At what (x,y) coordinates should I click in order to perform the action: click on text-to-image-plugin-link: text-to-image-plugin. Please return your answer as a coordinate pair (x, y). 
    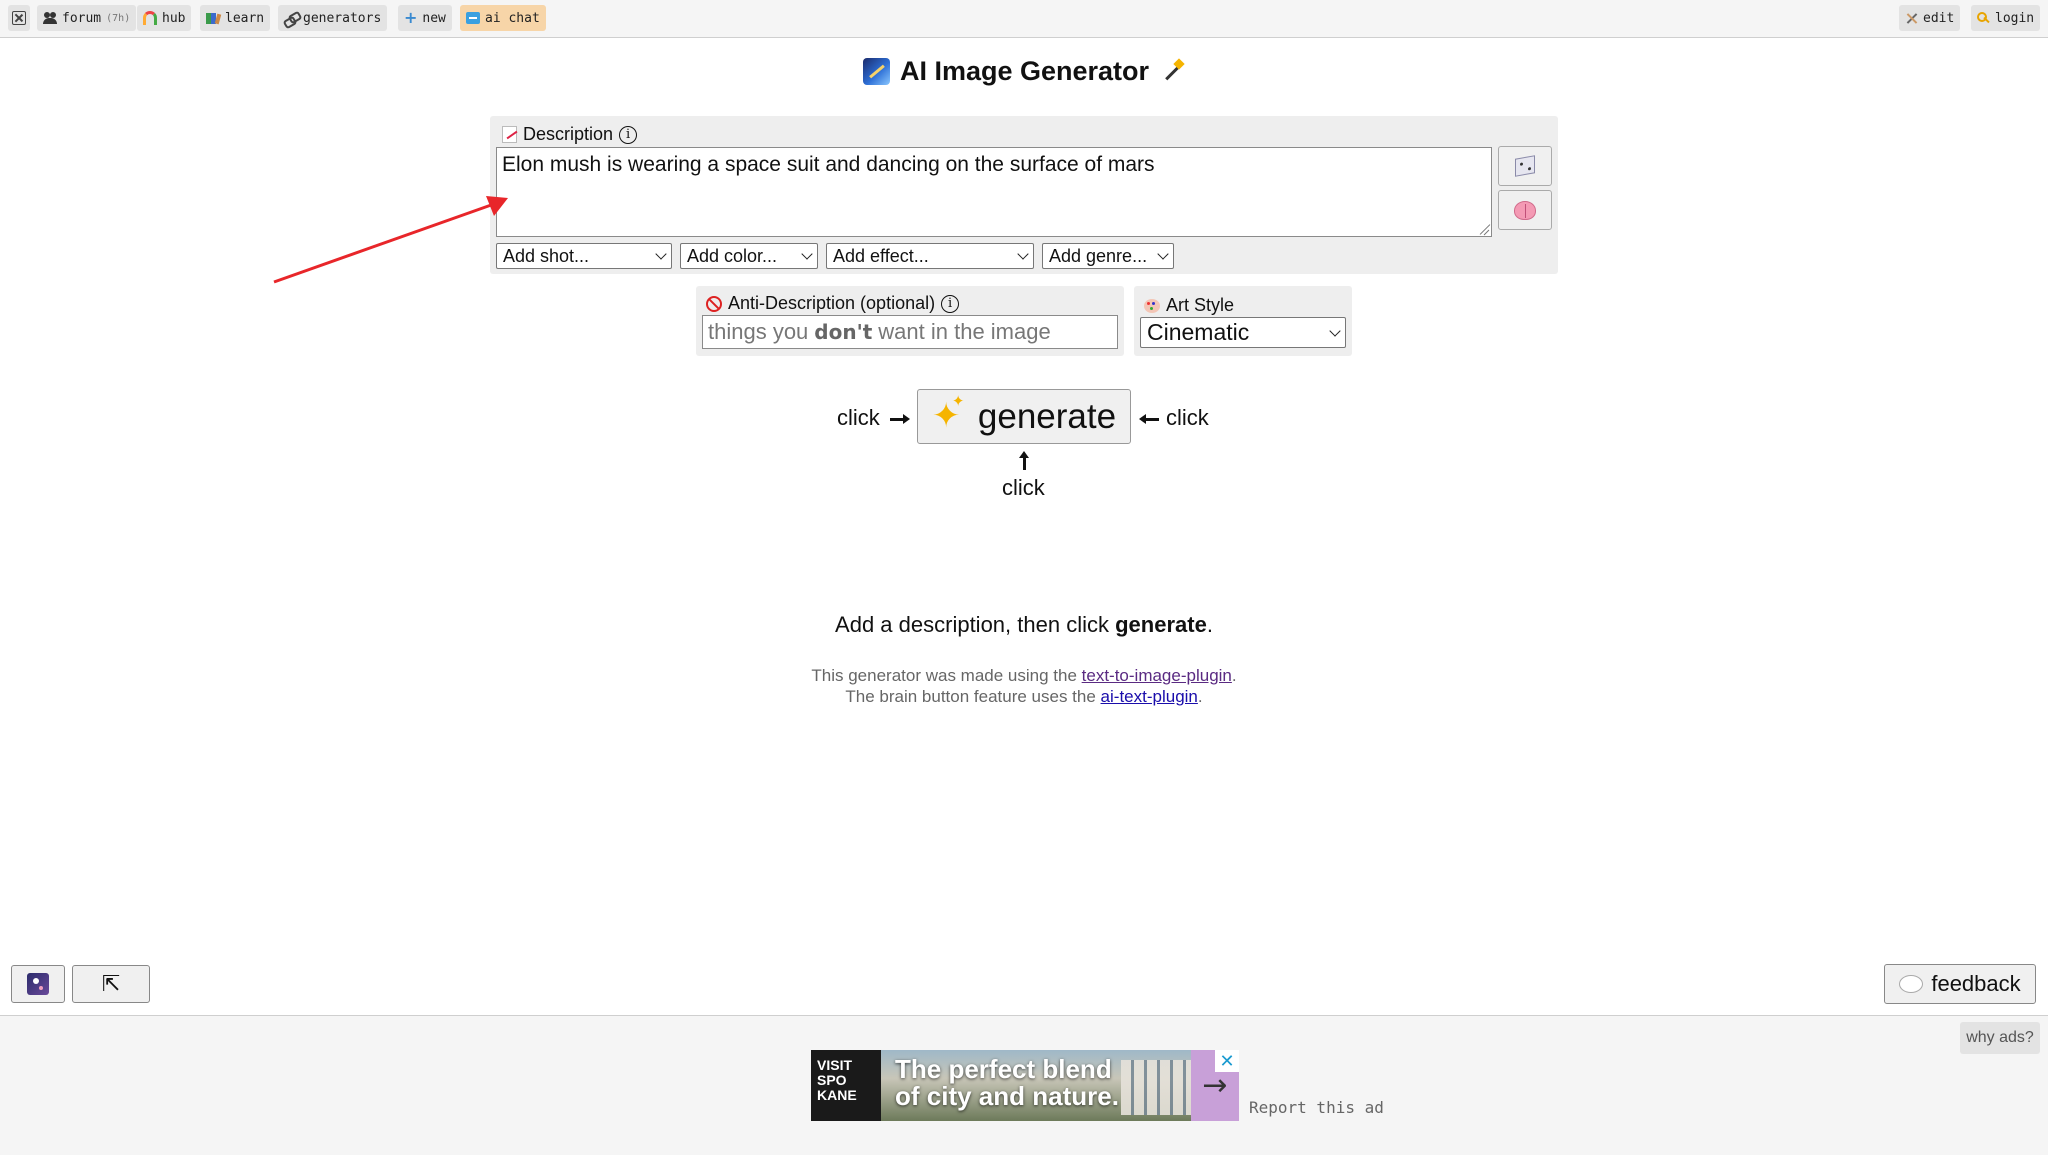
    Looking at the image, I should click on (1157, 675).